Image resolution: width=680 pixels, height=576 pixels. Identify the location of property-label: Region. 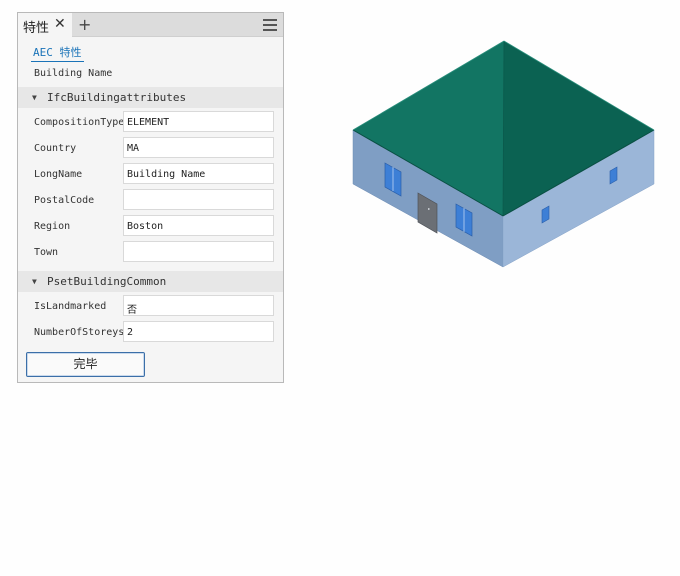
(52, 226).